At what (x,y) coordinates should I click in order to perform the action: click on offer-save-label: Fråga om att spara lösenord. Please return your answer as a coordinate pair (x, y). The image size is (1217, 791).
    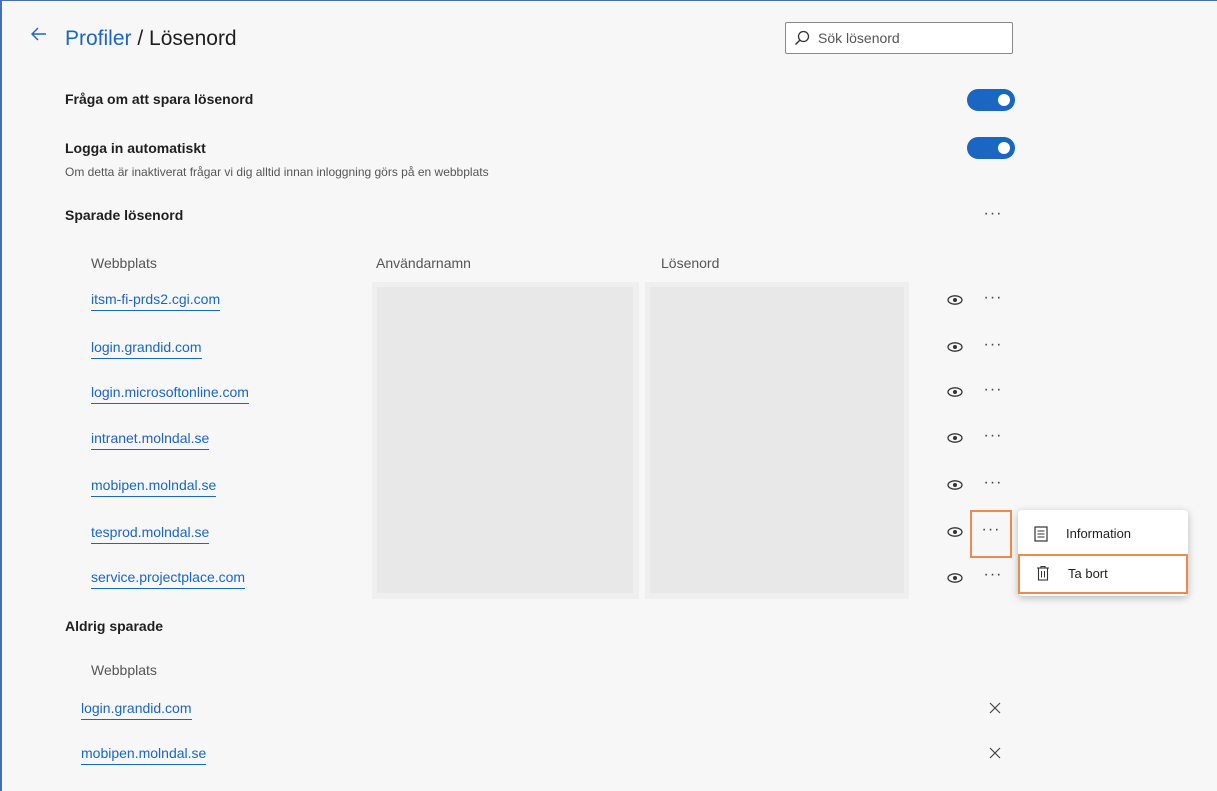
    Looking at the image, I should click on (159, 99).